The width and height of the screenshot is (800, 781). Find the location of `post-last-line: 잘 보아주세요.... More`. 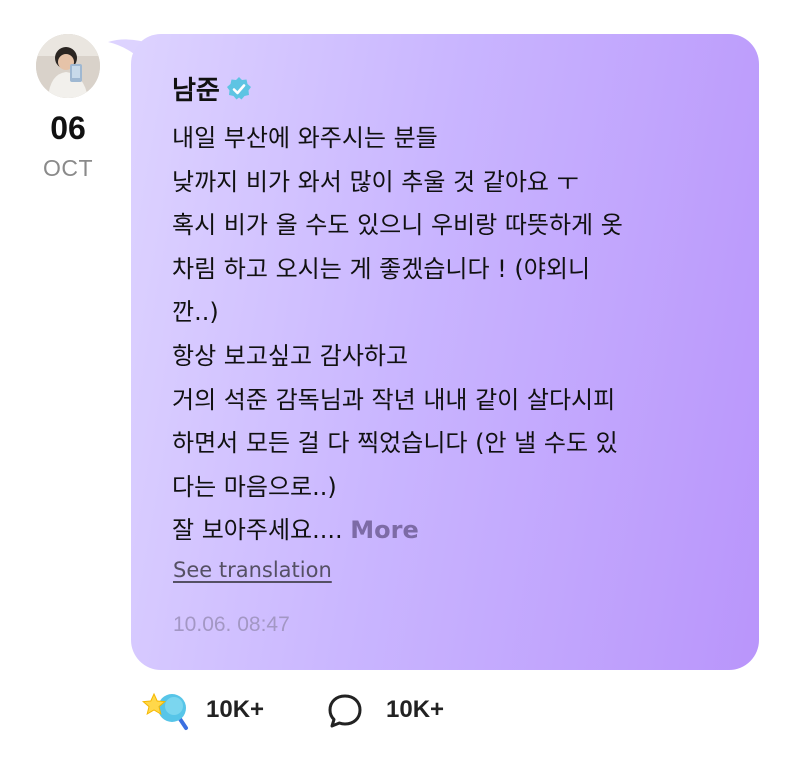

post-last-line: 잘 보아주세요.... More is located at coordinates (457, 531).